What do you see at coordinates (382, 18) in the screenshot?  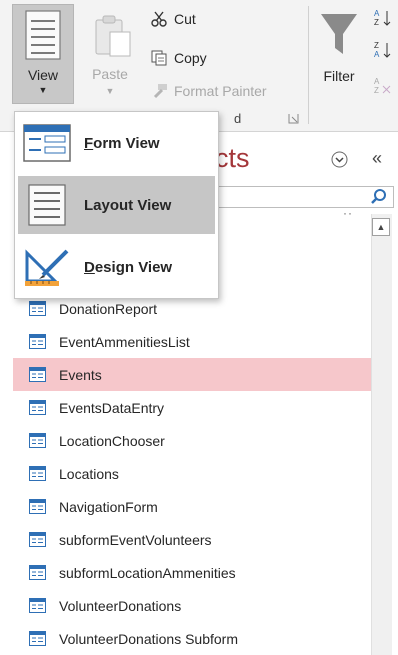 I see `sort-ascending-icon: A Z` at bounding box center [382, 18].